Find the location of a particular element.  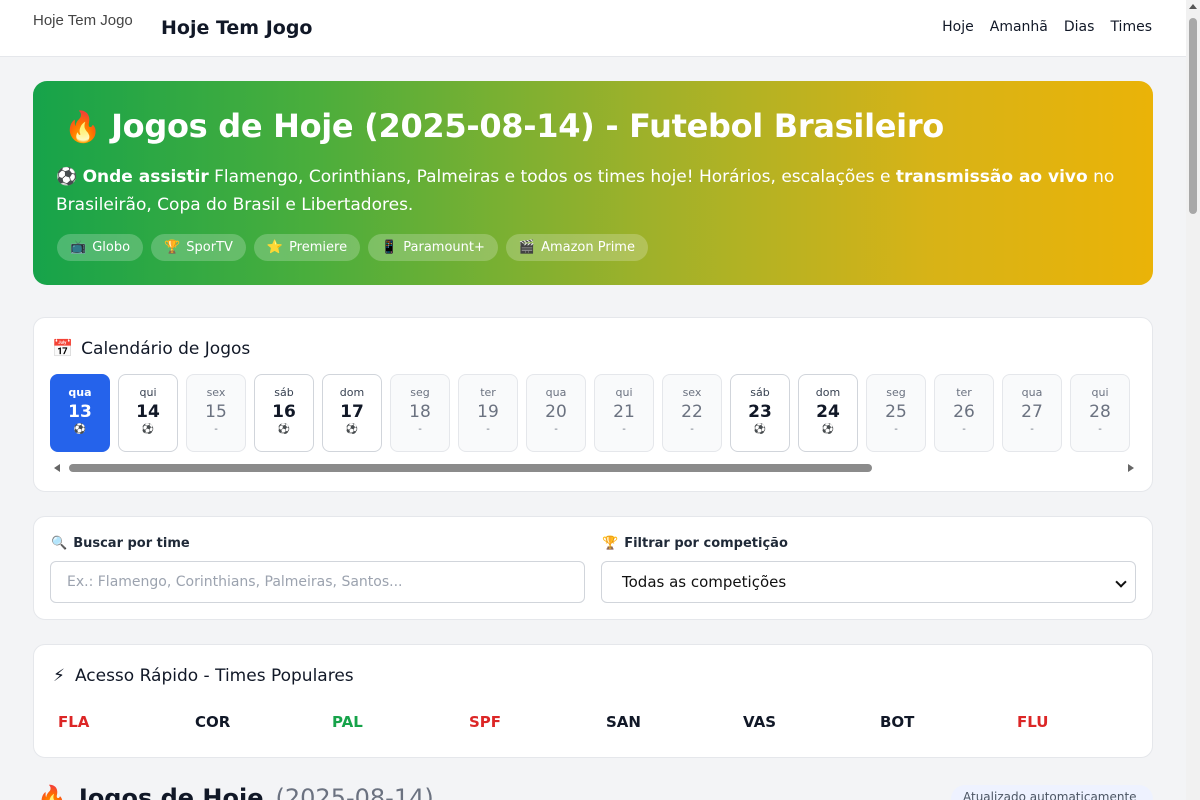

nav-link-amanha: Amanhã is located at coordinates (1019, 27).